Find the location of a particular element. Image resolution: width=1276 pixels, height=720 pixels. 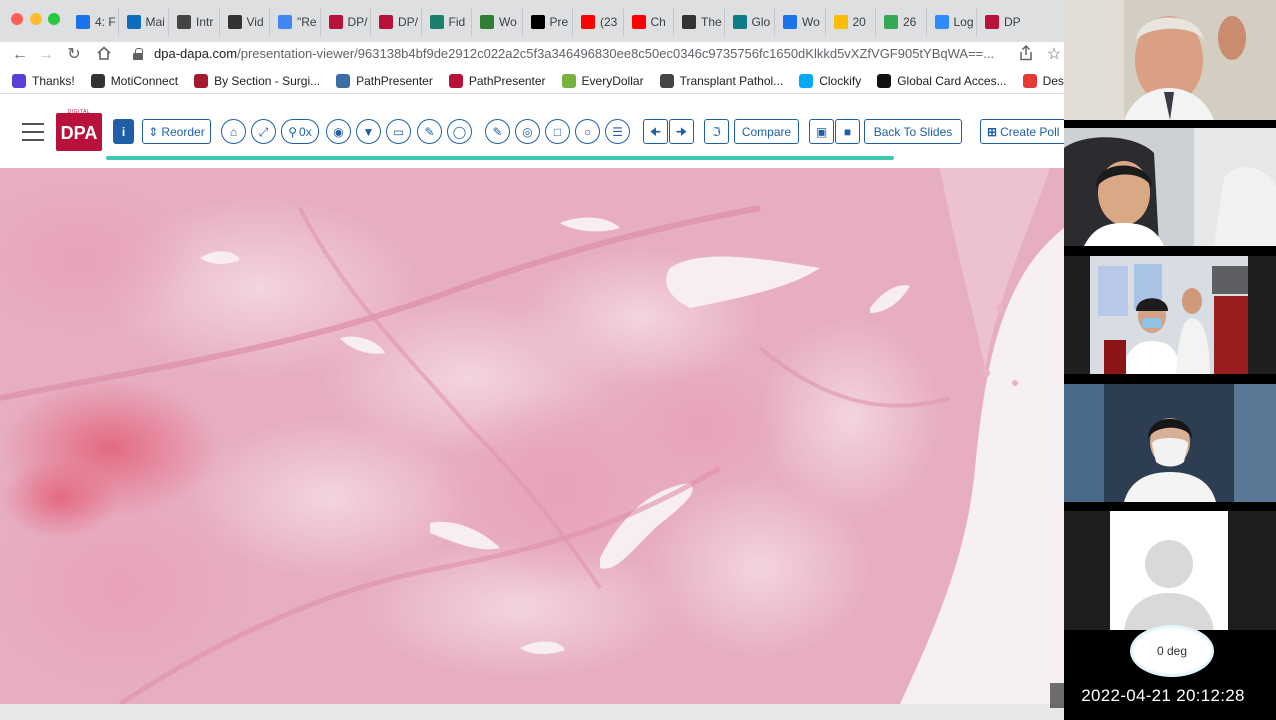

share-icon is located at coordinates (1026, 54).